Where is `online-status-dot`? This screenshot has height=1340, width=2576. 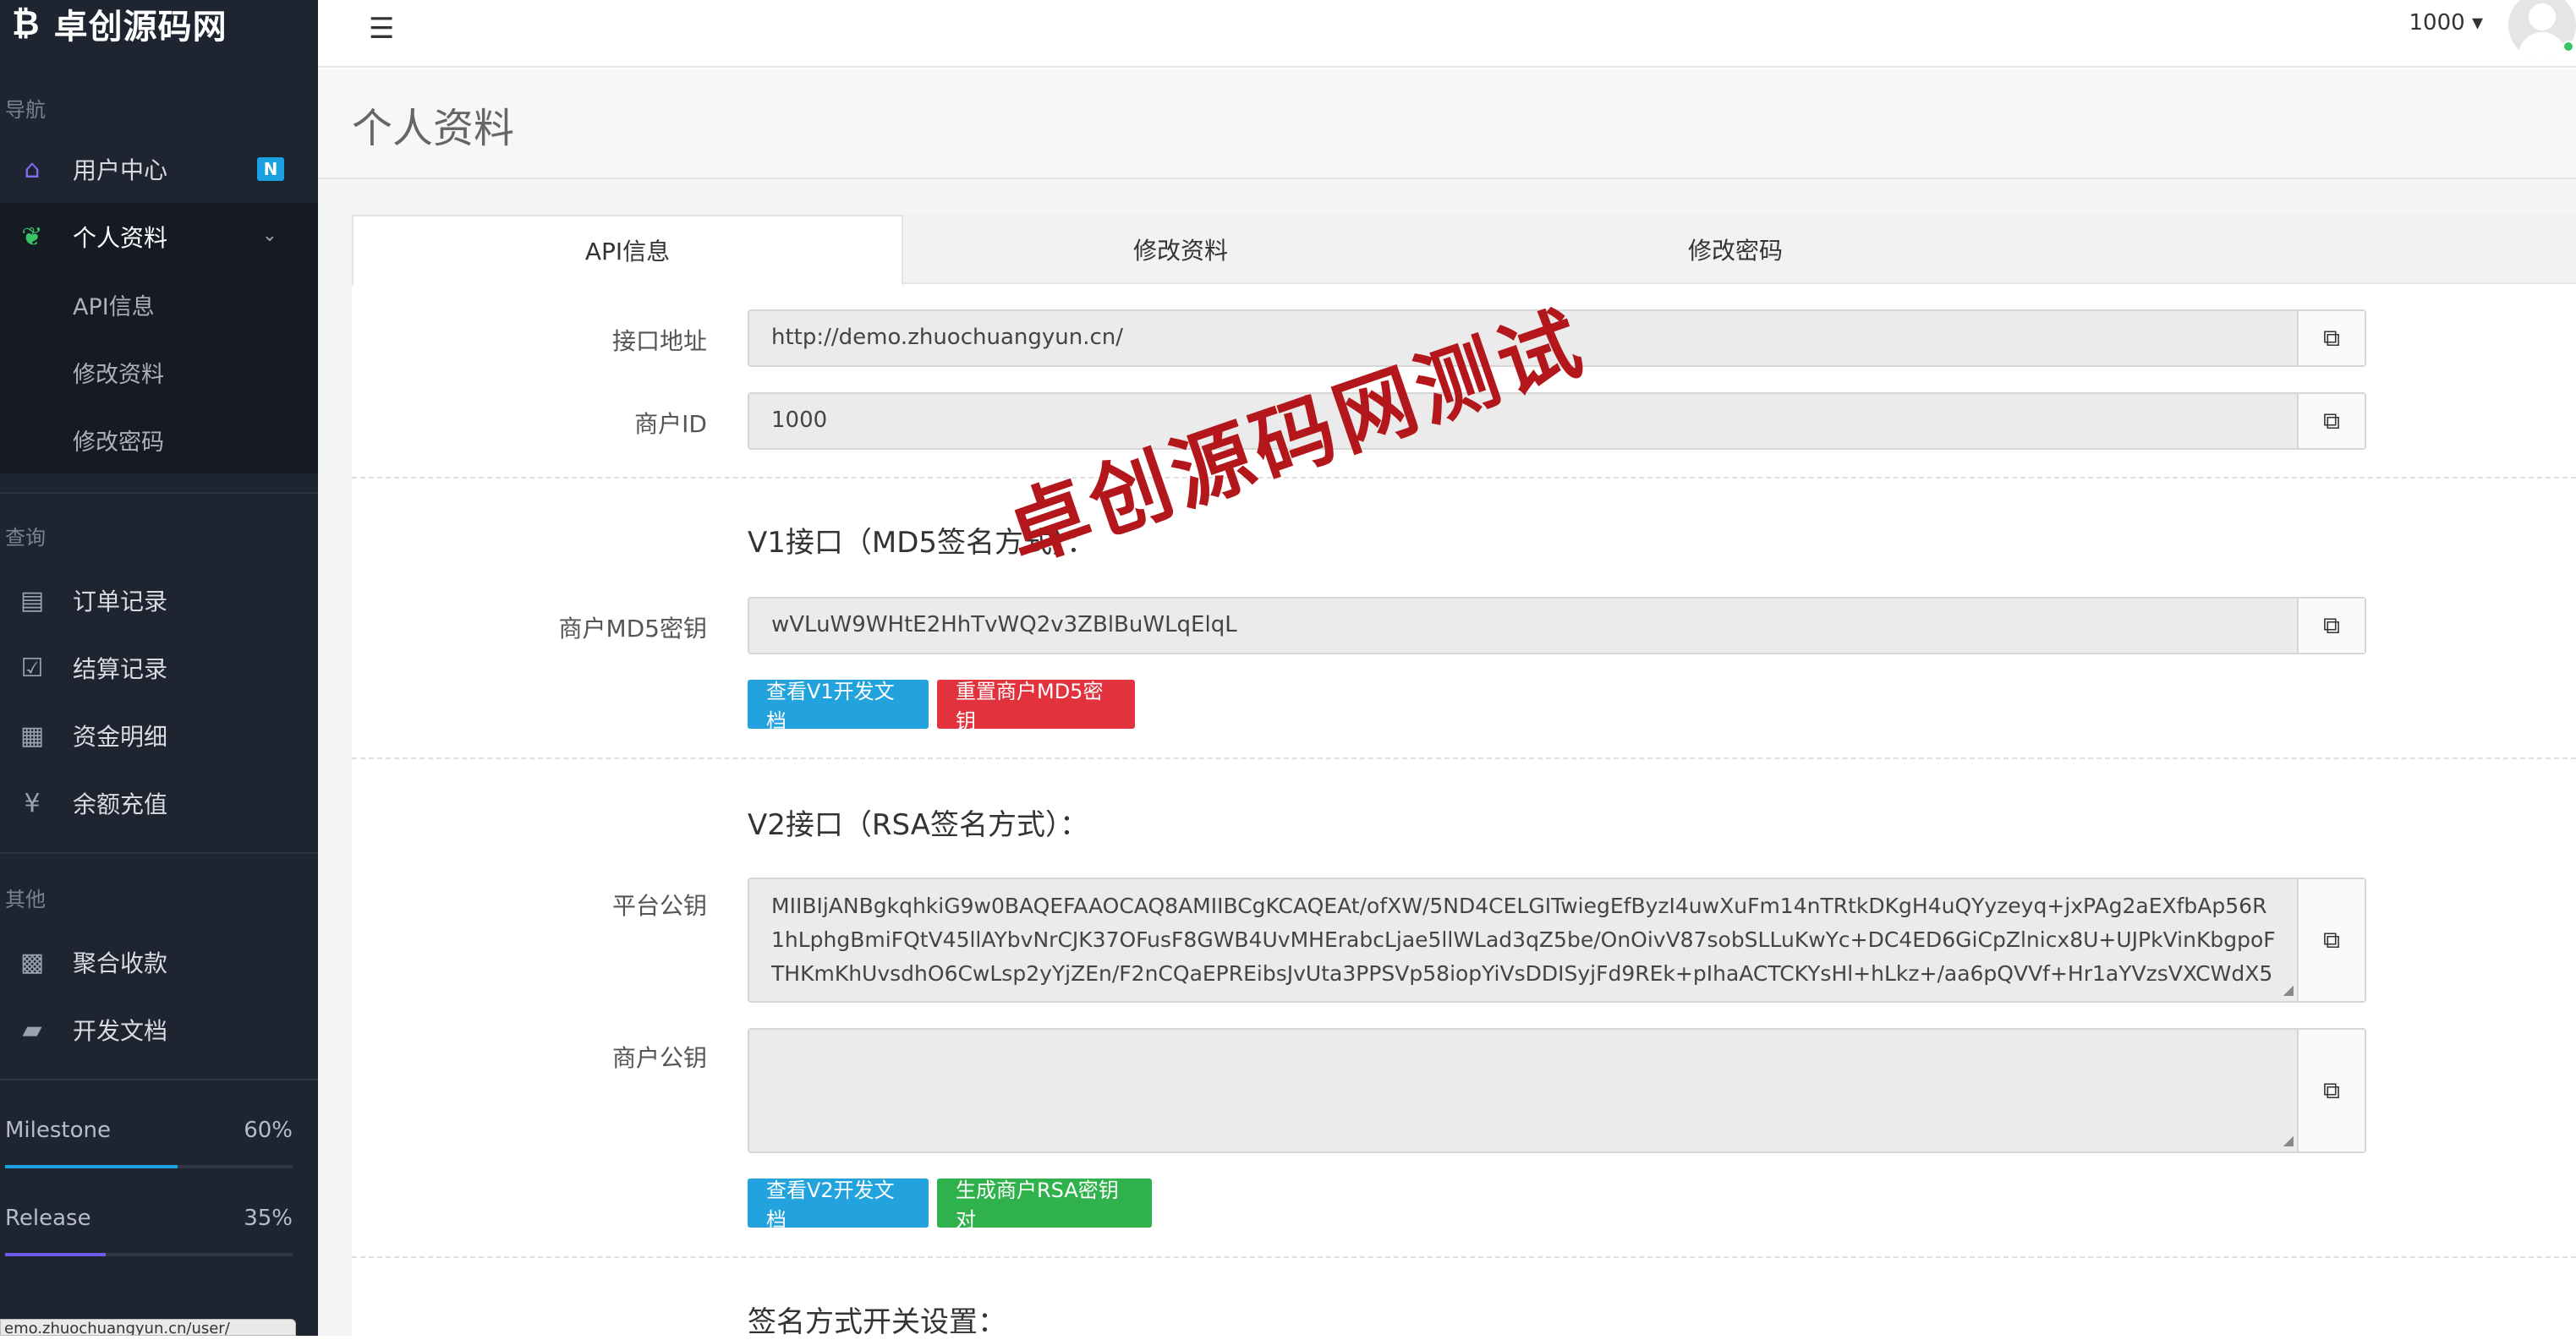
online-status-dot is located at coordinates (2568, 46).